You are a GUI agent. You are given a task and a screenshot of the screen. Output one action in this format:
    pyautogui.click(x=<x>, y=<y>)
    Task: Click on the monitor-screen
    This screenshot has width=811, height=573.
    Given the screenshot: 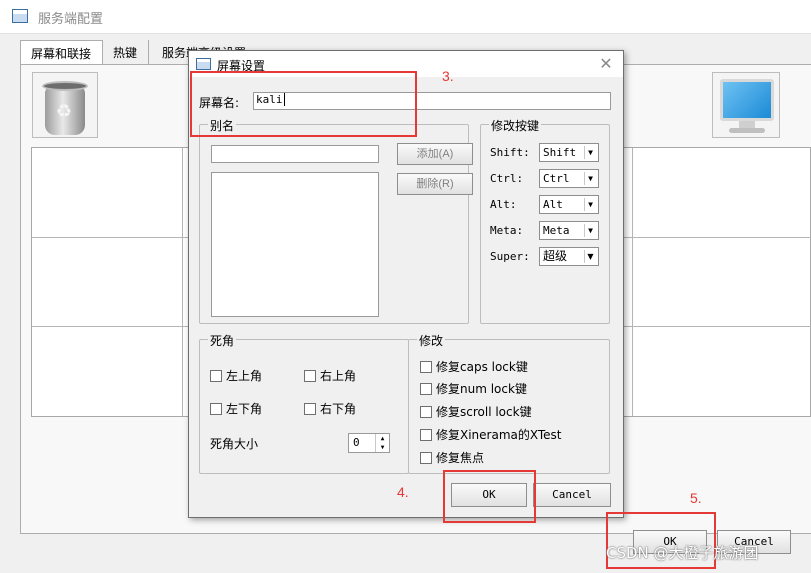 What is the action you would take?
    pyautogui.click(x=747, y=100)
    